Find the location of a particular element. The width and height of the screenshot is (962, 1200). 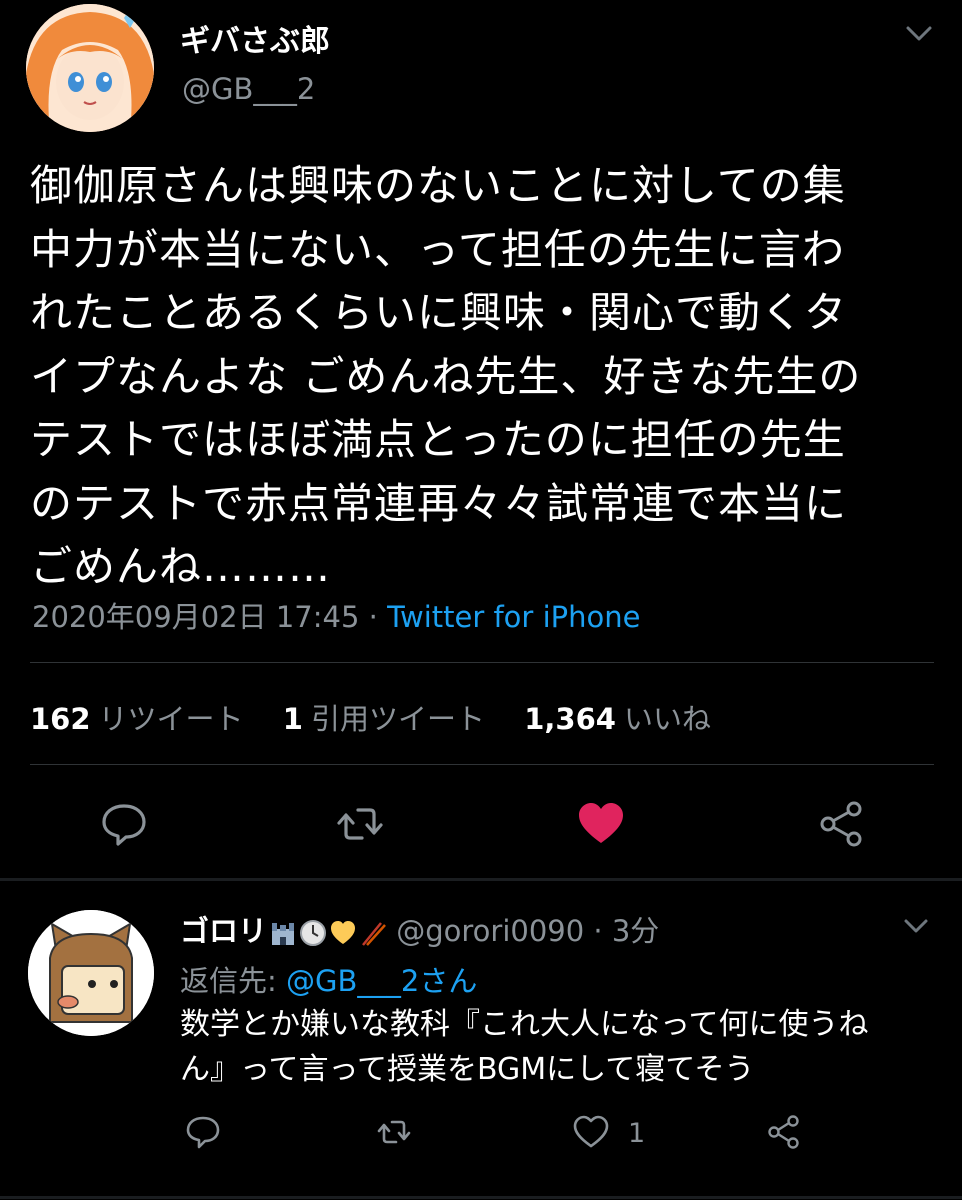

quotes-label: 引用ツイート is located at coordinates (397, 719).